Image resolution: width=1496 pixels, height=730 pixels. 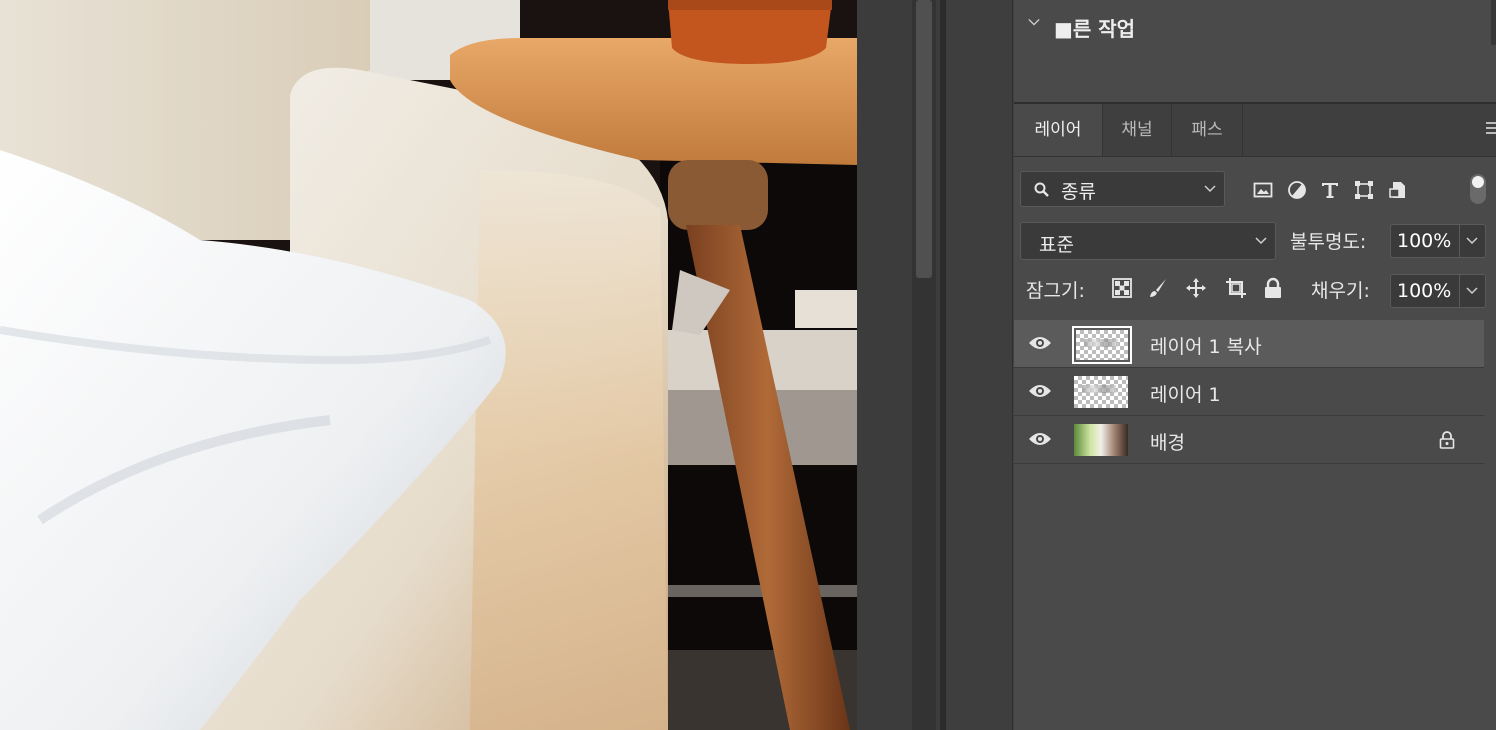 What do you see at coordinates (1297, 190) in the screenshot?
I see `adjustment-filter-icon` at bounding box center [1297, 190].